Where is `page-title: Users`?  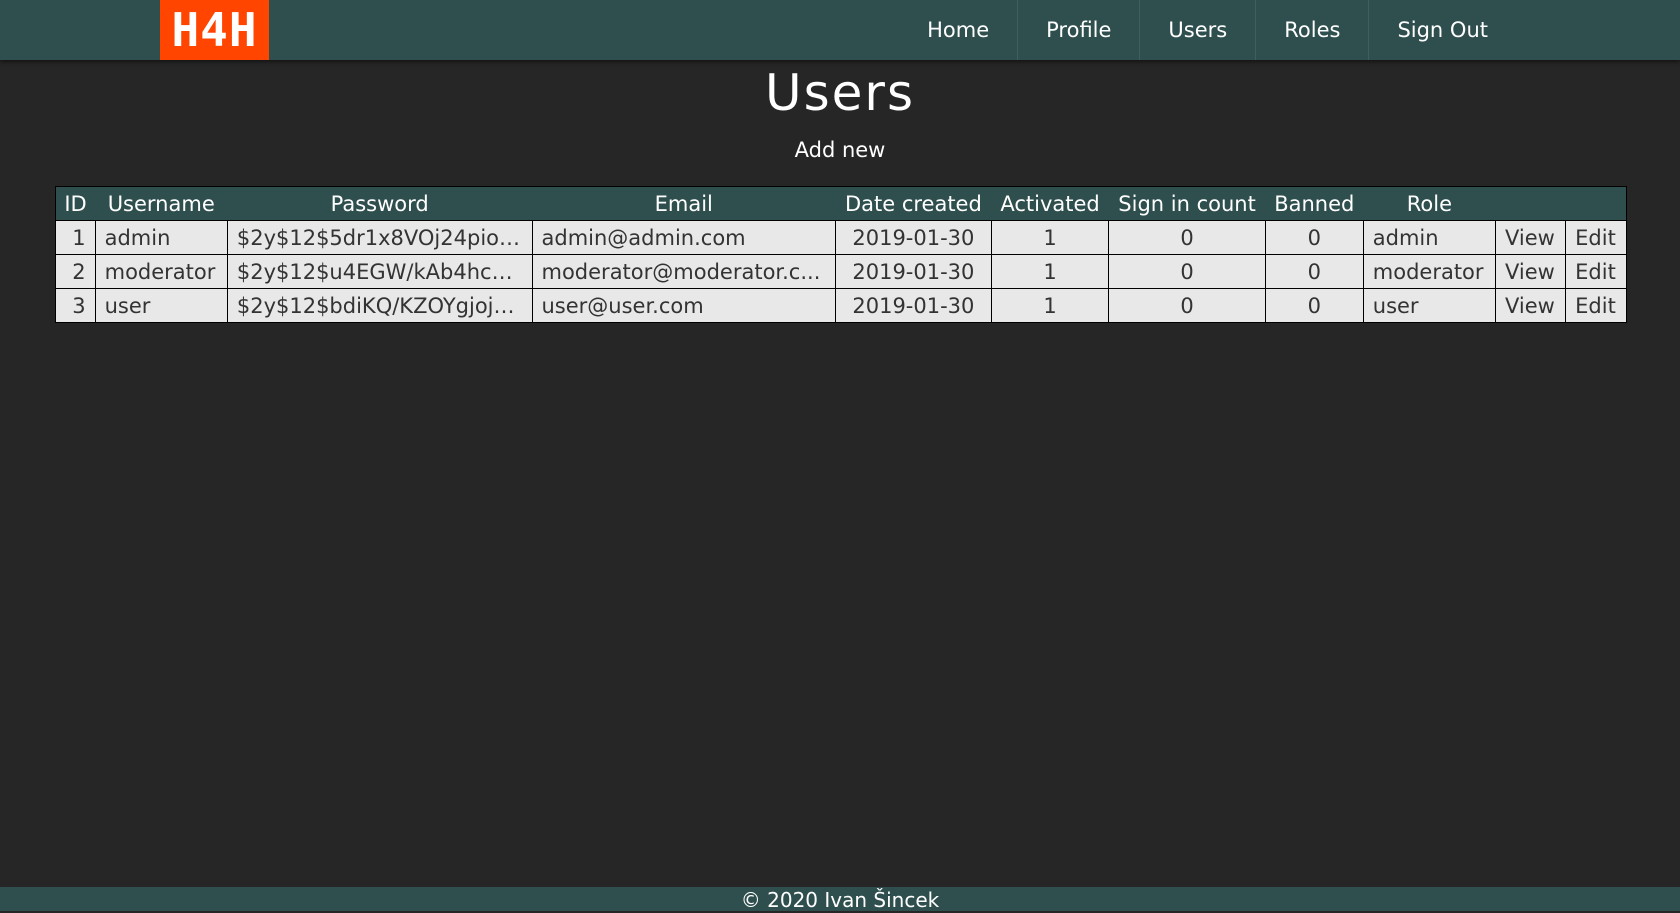 page-title: Users is located at coordinates (839, 93).